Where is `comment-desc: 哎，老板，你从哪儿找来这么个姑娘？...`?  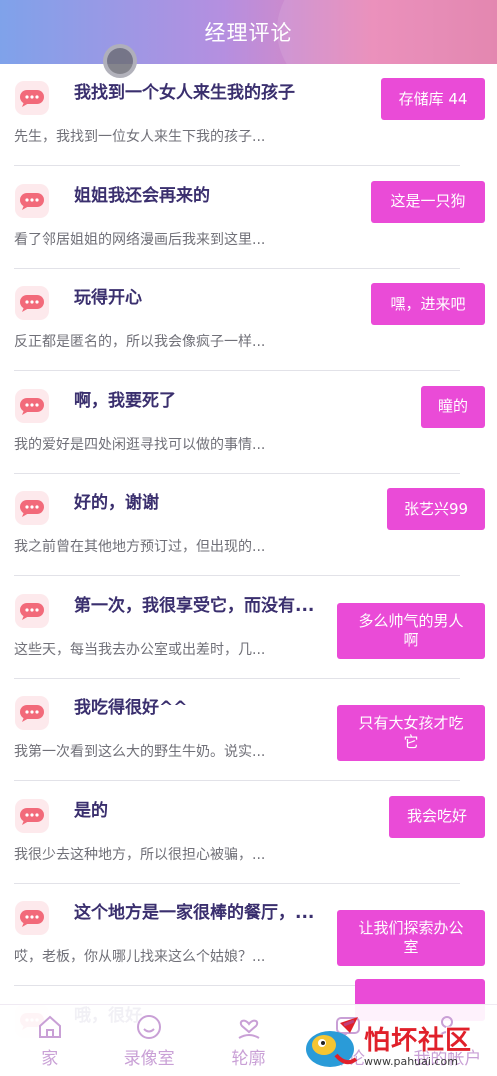
comment-desc: 哎，老板，你从哪儿找来这么个姑娘？... is located at coordinates (140, 957).